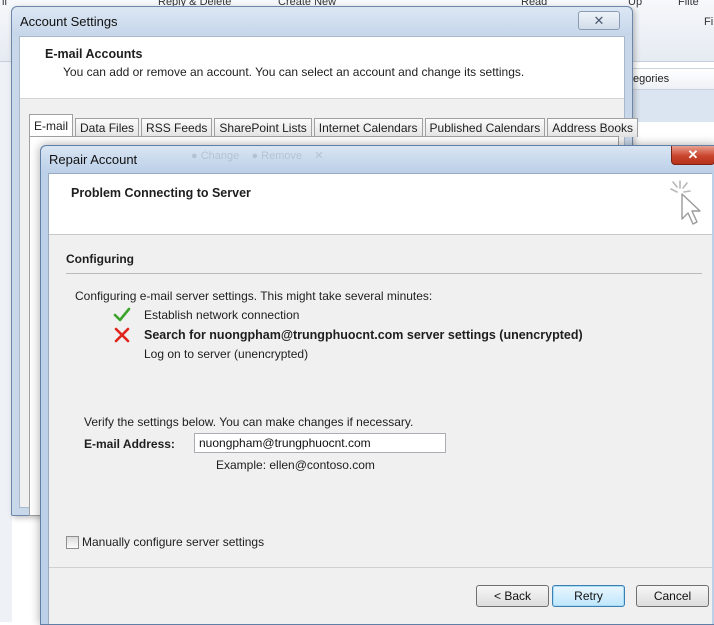  What do you see at coordinates (69, 21) in the screenshot?
I see `account-settings-title: Account Settings` at bounding box center [69, 21].